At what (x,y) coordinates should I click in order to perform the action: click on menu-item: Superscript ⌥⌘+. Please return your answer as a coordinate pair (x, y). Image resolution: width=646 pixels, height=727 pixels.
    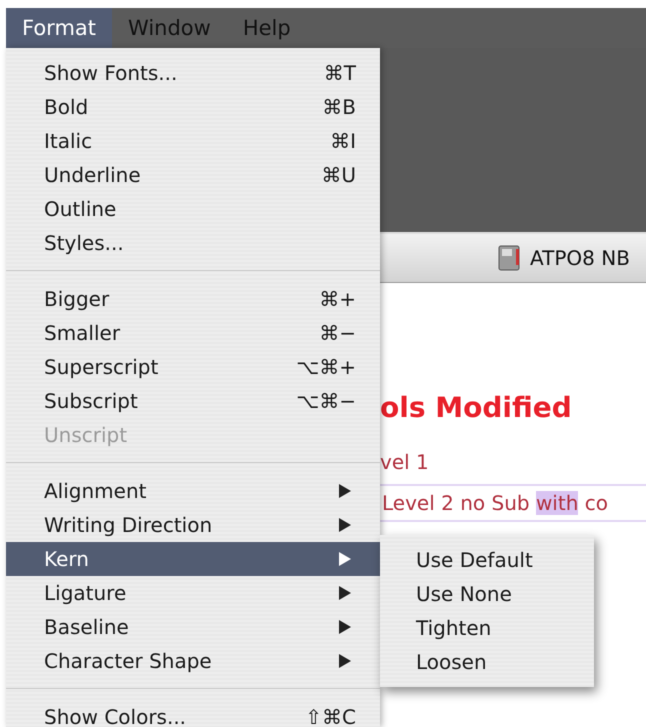
    Looking at the image, I should click on (193, 367).